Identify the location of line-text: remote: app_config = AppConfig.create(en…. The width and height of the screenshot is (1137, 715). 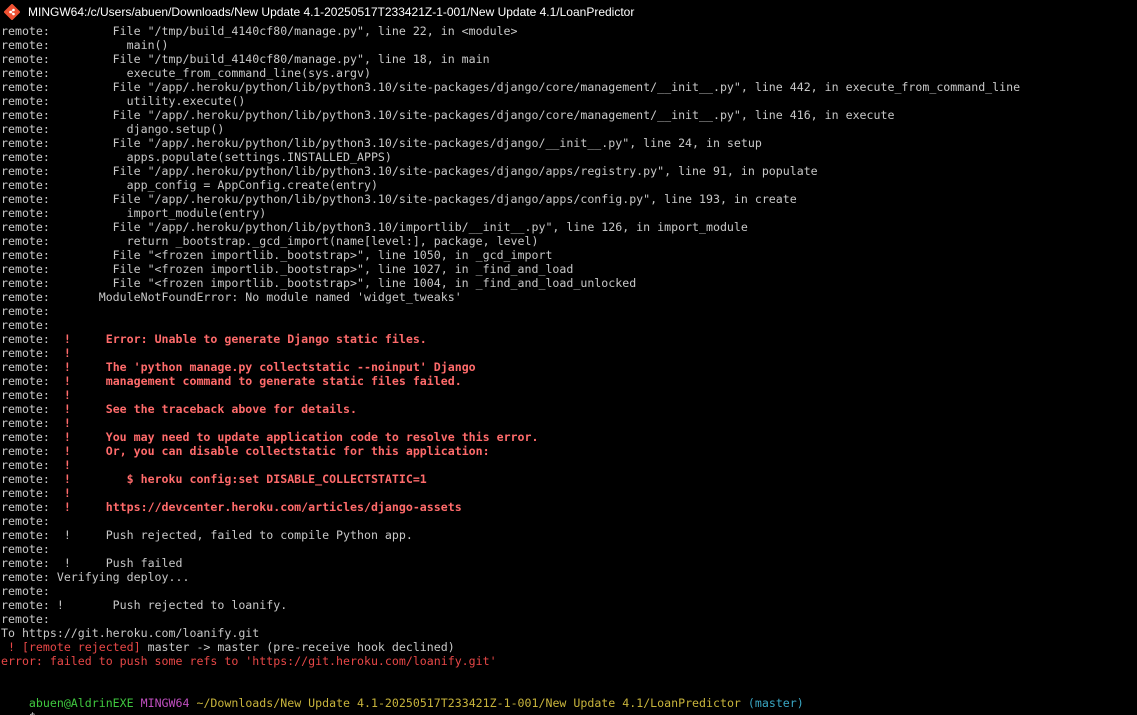
(189, 185).